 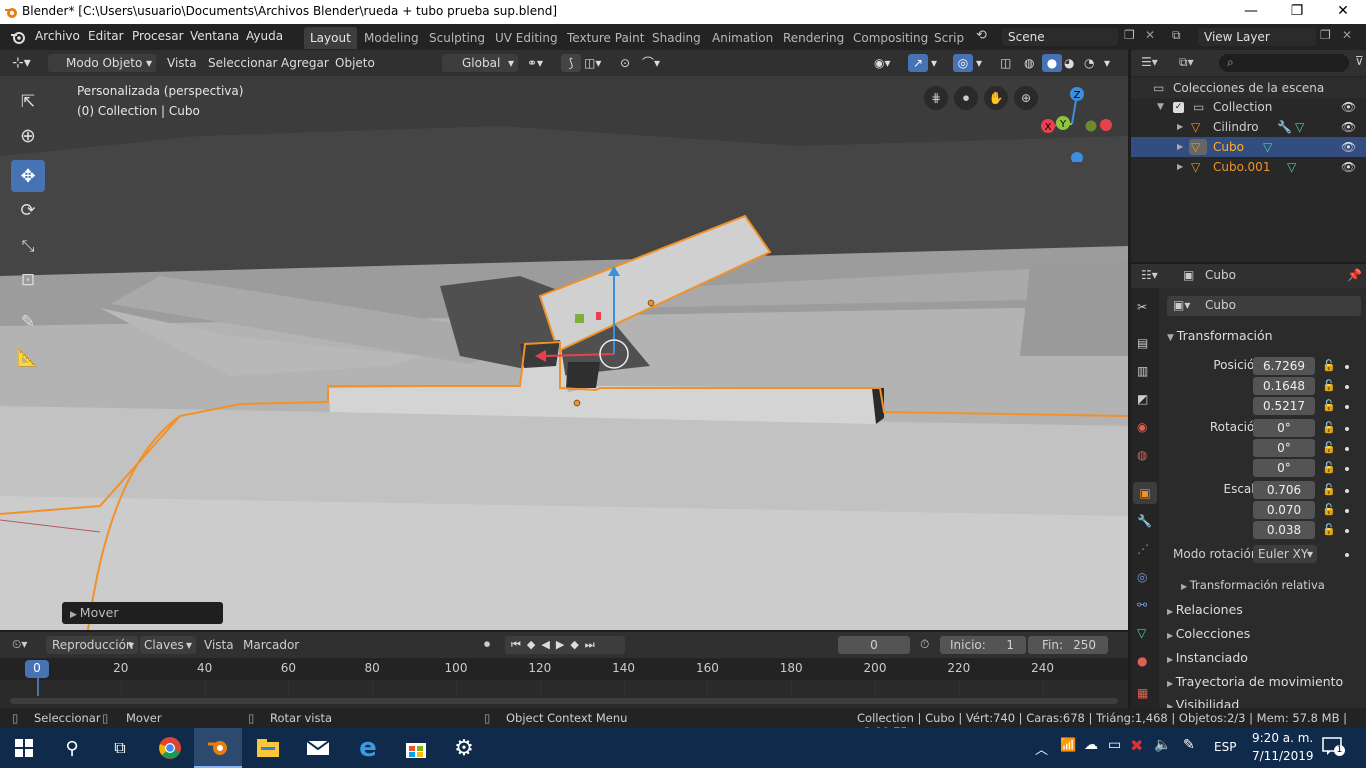 What do you see at coordinates (1142, 371) in the screenshot?
I see `output-tab-icon: ▥` at bounding box center [1142, 371].